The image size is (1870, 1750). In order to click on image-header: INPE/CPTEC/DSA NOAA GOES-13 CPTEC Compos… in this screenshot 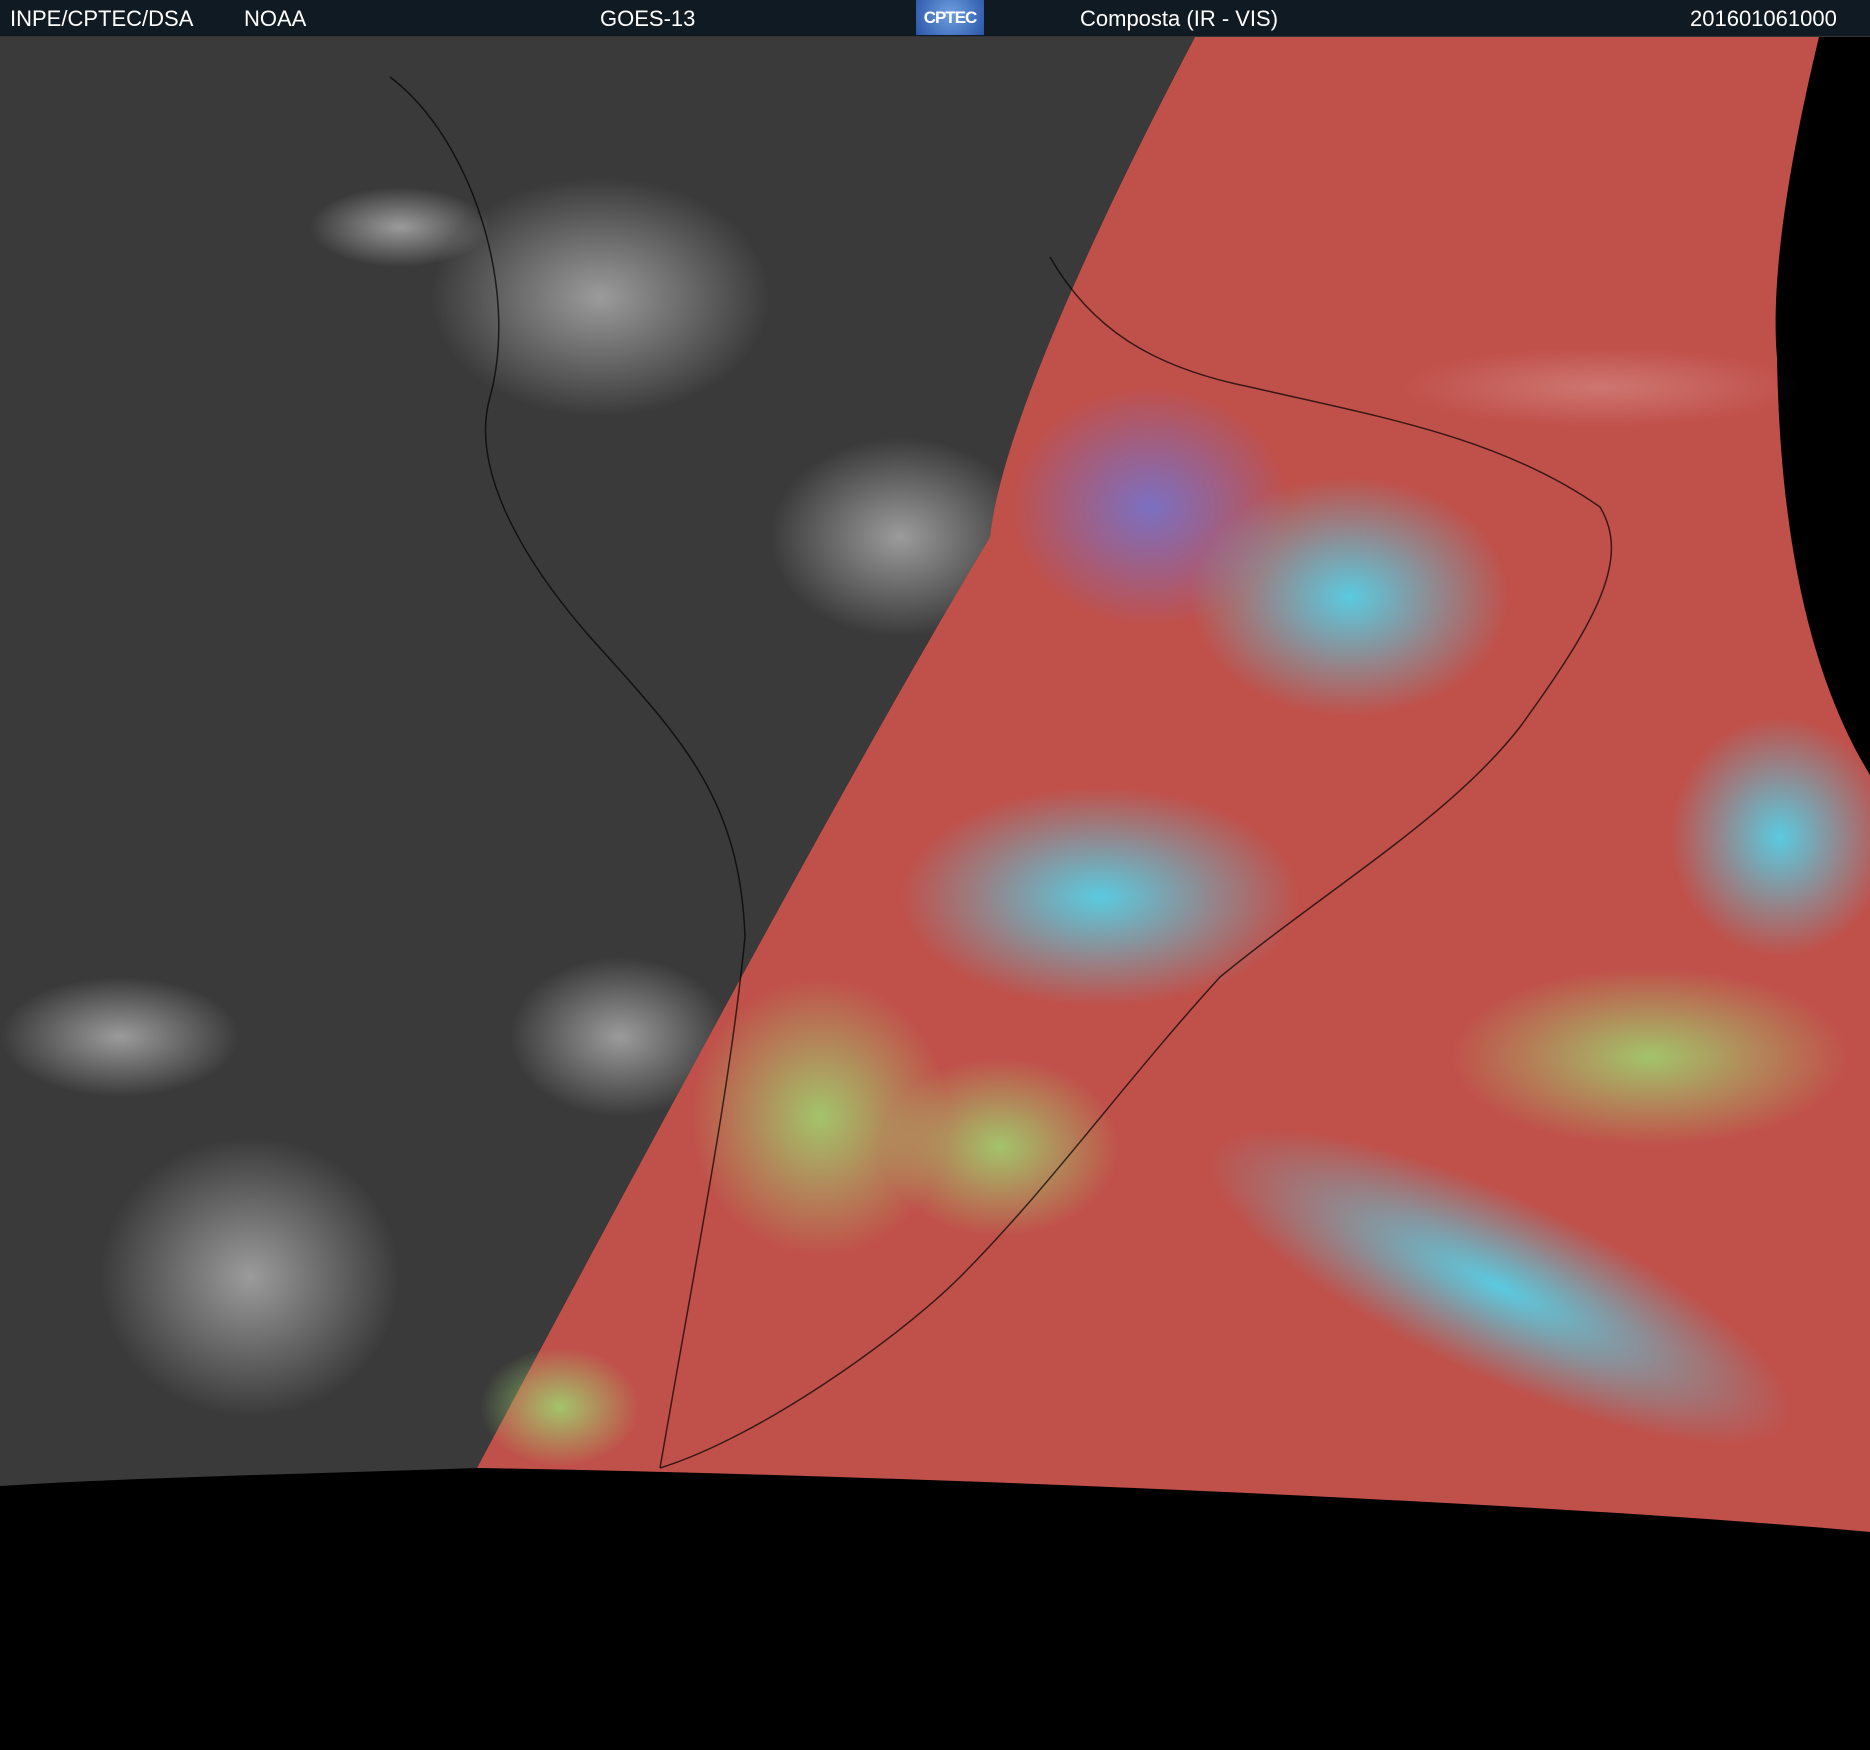, I will do `click(935, 18)`.